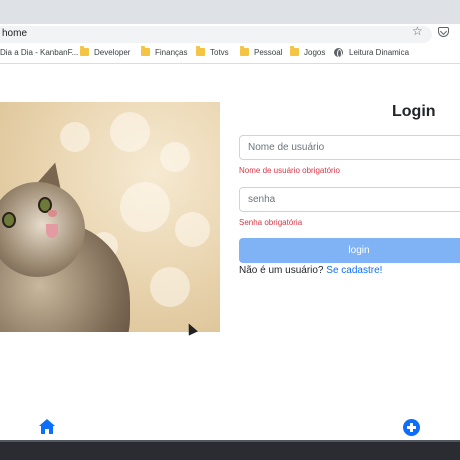 This screenshot has height=460, width=460. I want to click on password-error: Senha obrigatória, so click(271, 222).